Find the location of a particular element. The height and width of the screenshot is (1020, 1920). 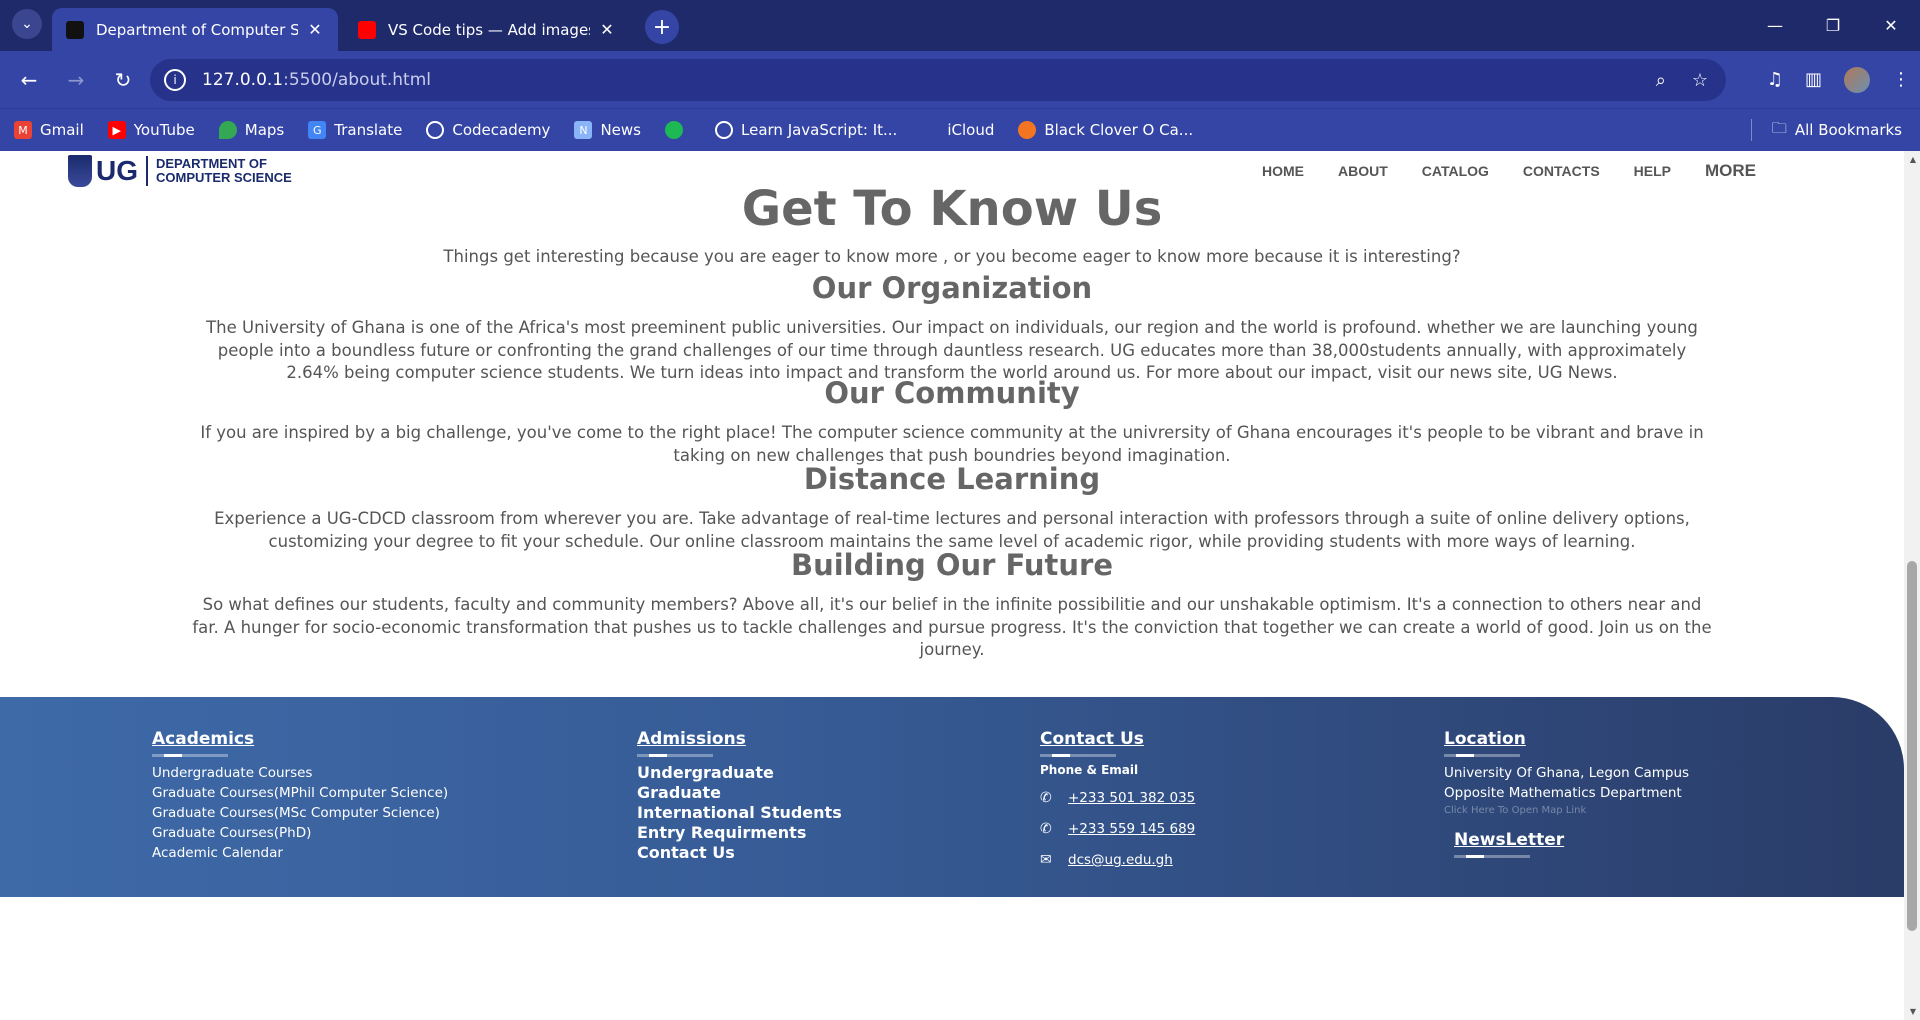

address-bar: i 127.0.0.1:5500/about.html ⌕ ☆ is located at coordinates (938, 80).